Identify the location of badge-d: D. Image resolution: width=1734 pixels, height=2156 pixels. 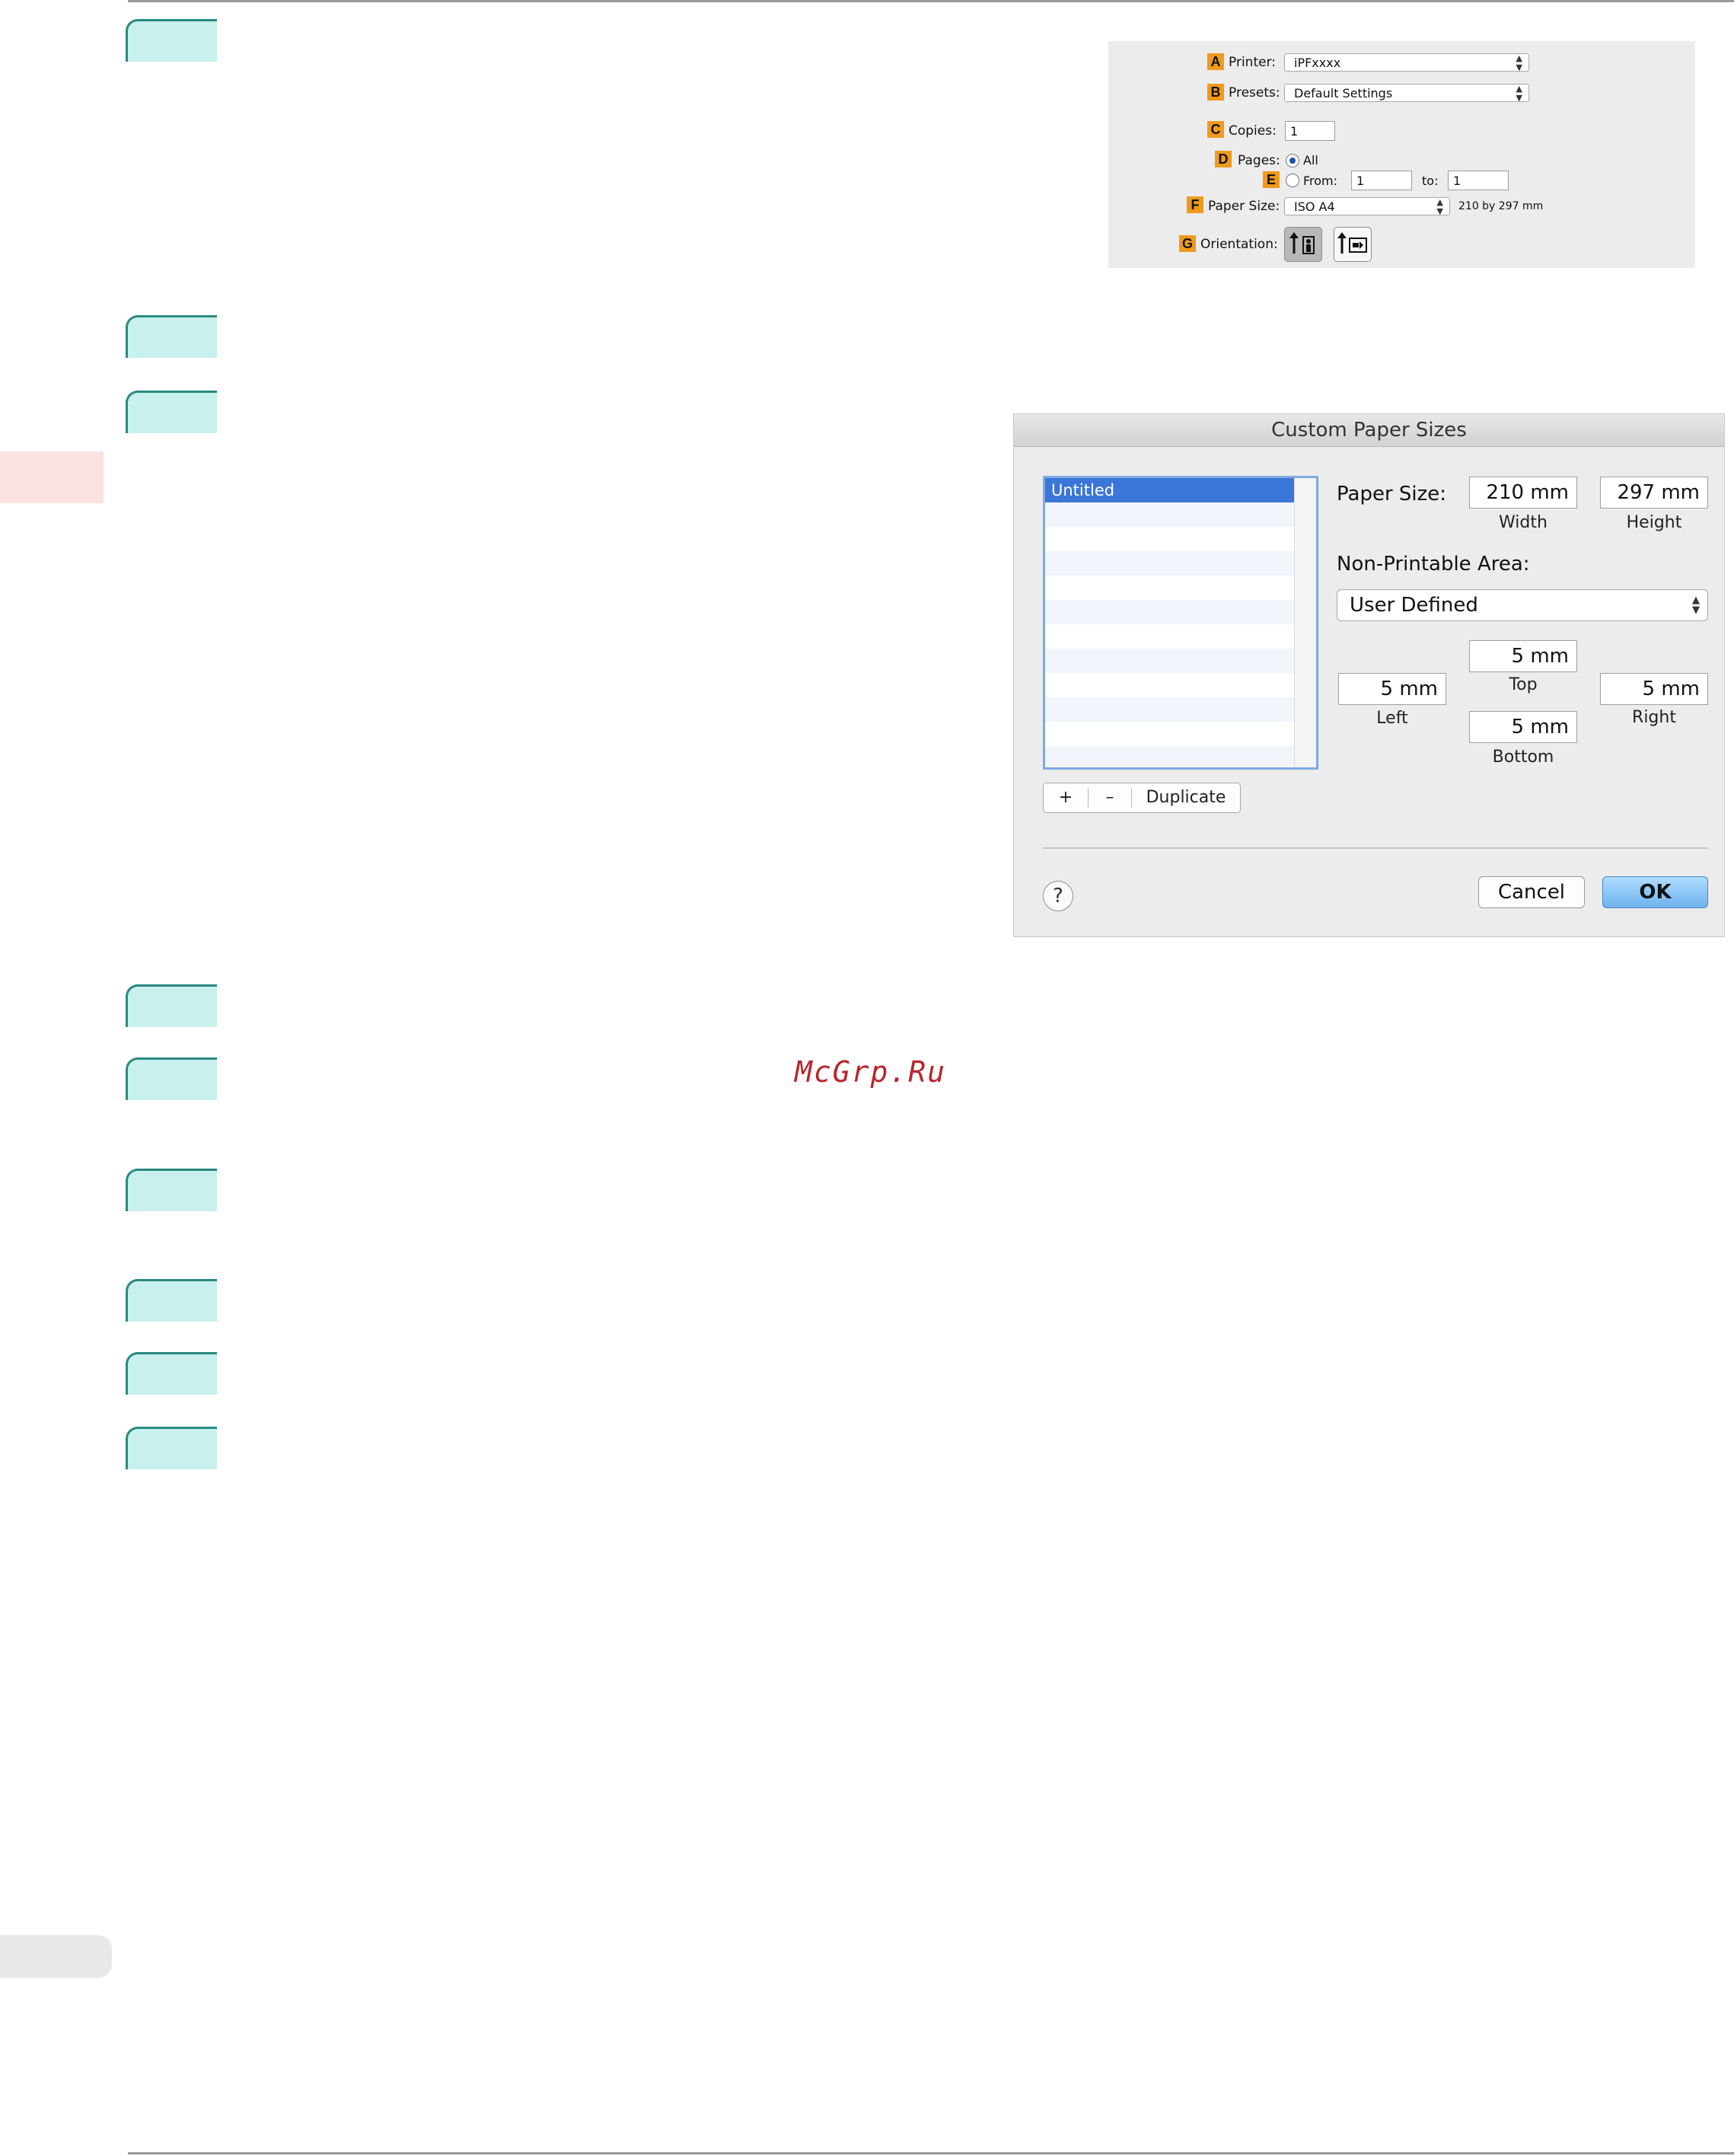
(1223, 159).